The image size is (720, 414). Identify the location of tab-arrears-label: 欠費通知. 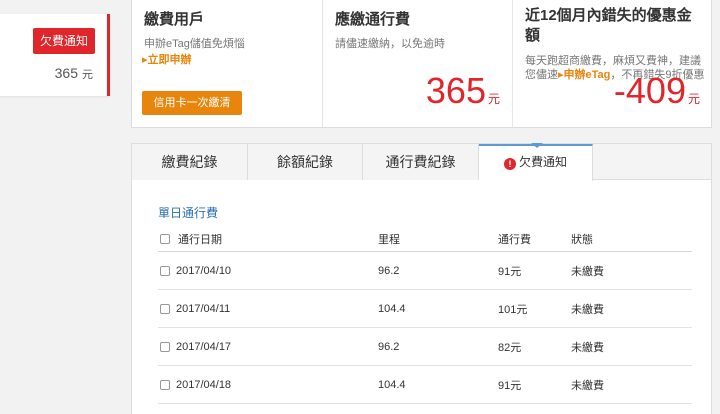
(542, 162).